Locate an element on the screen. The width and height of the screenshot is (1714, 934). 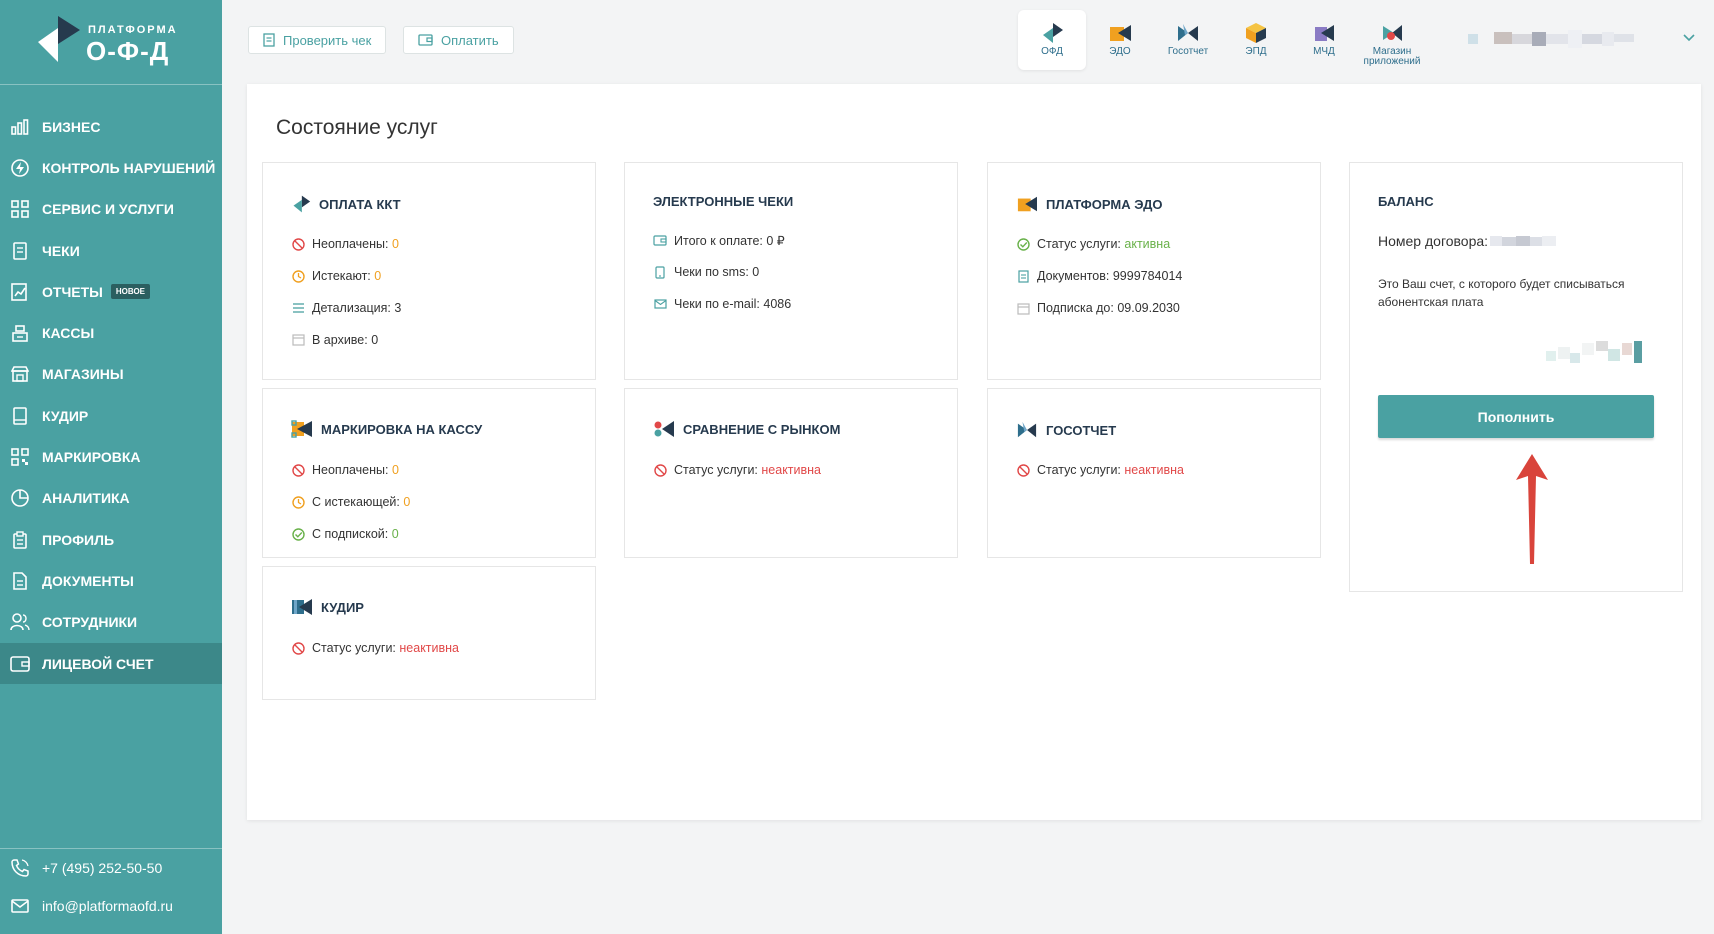
card-title: Оплата ККТ is located at coordinates (346, 204).